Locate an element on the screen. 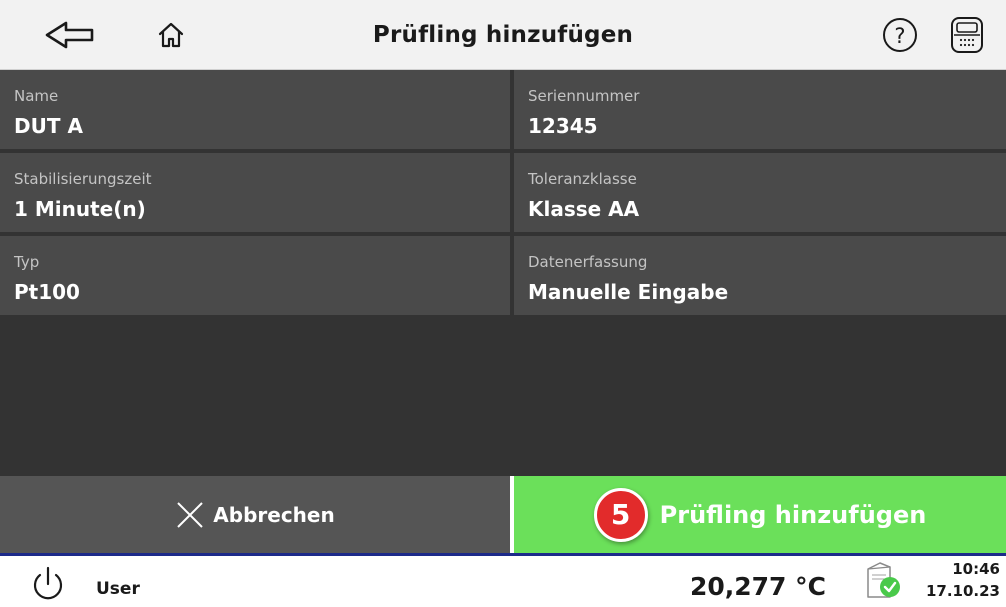 This screenshot has width=1006, height=607. field-label: Datenerfassung is located at coordinates (588, 262).